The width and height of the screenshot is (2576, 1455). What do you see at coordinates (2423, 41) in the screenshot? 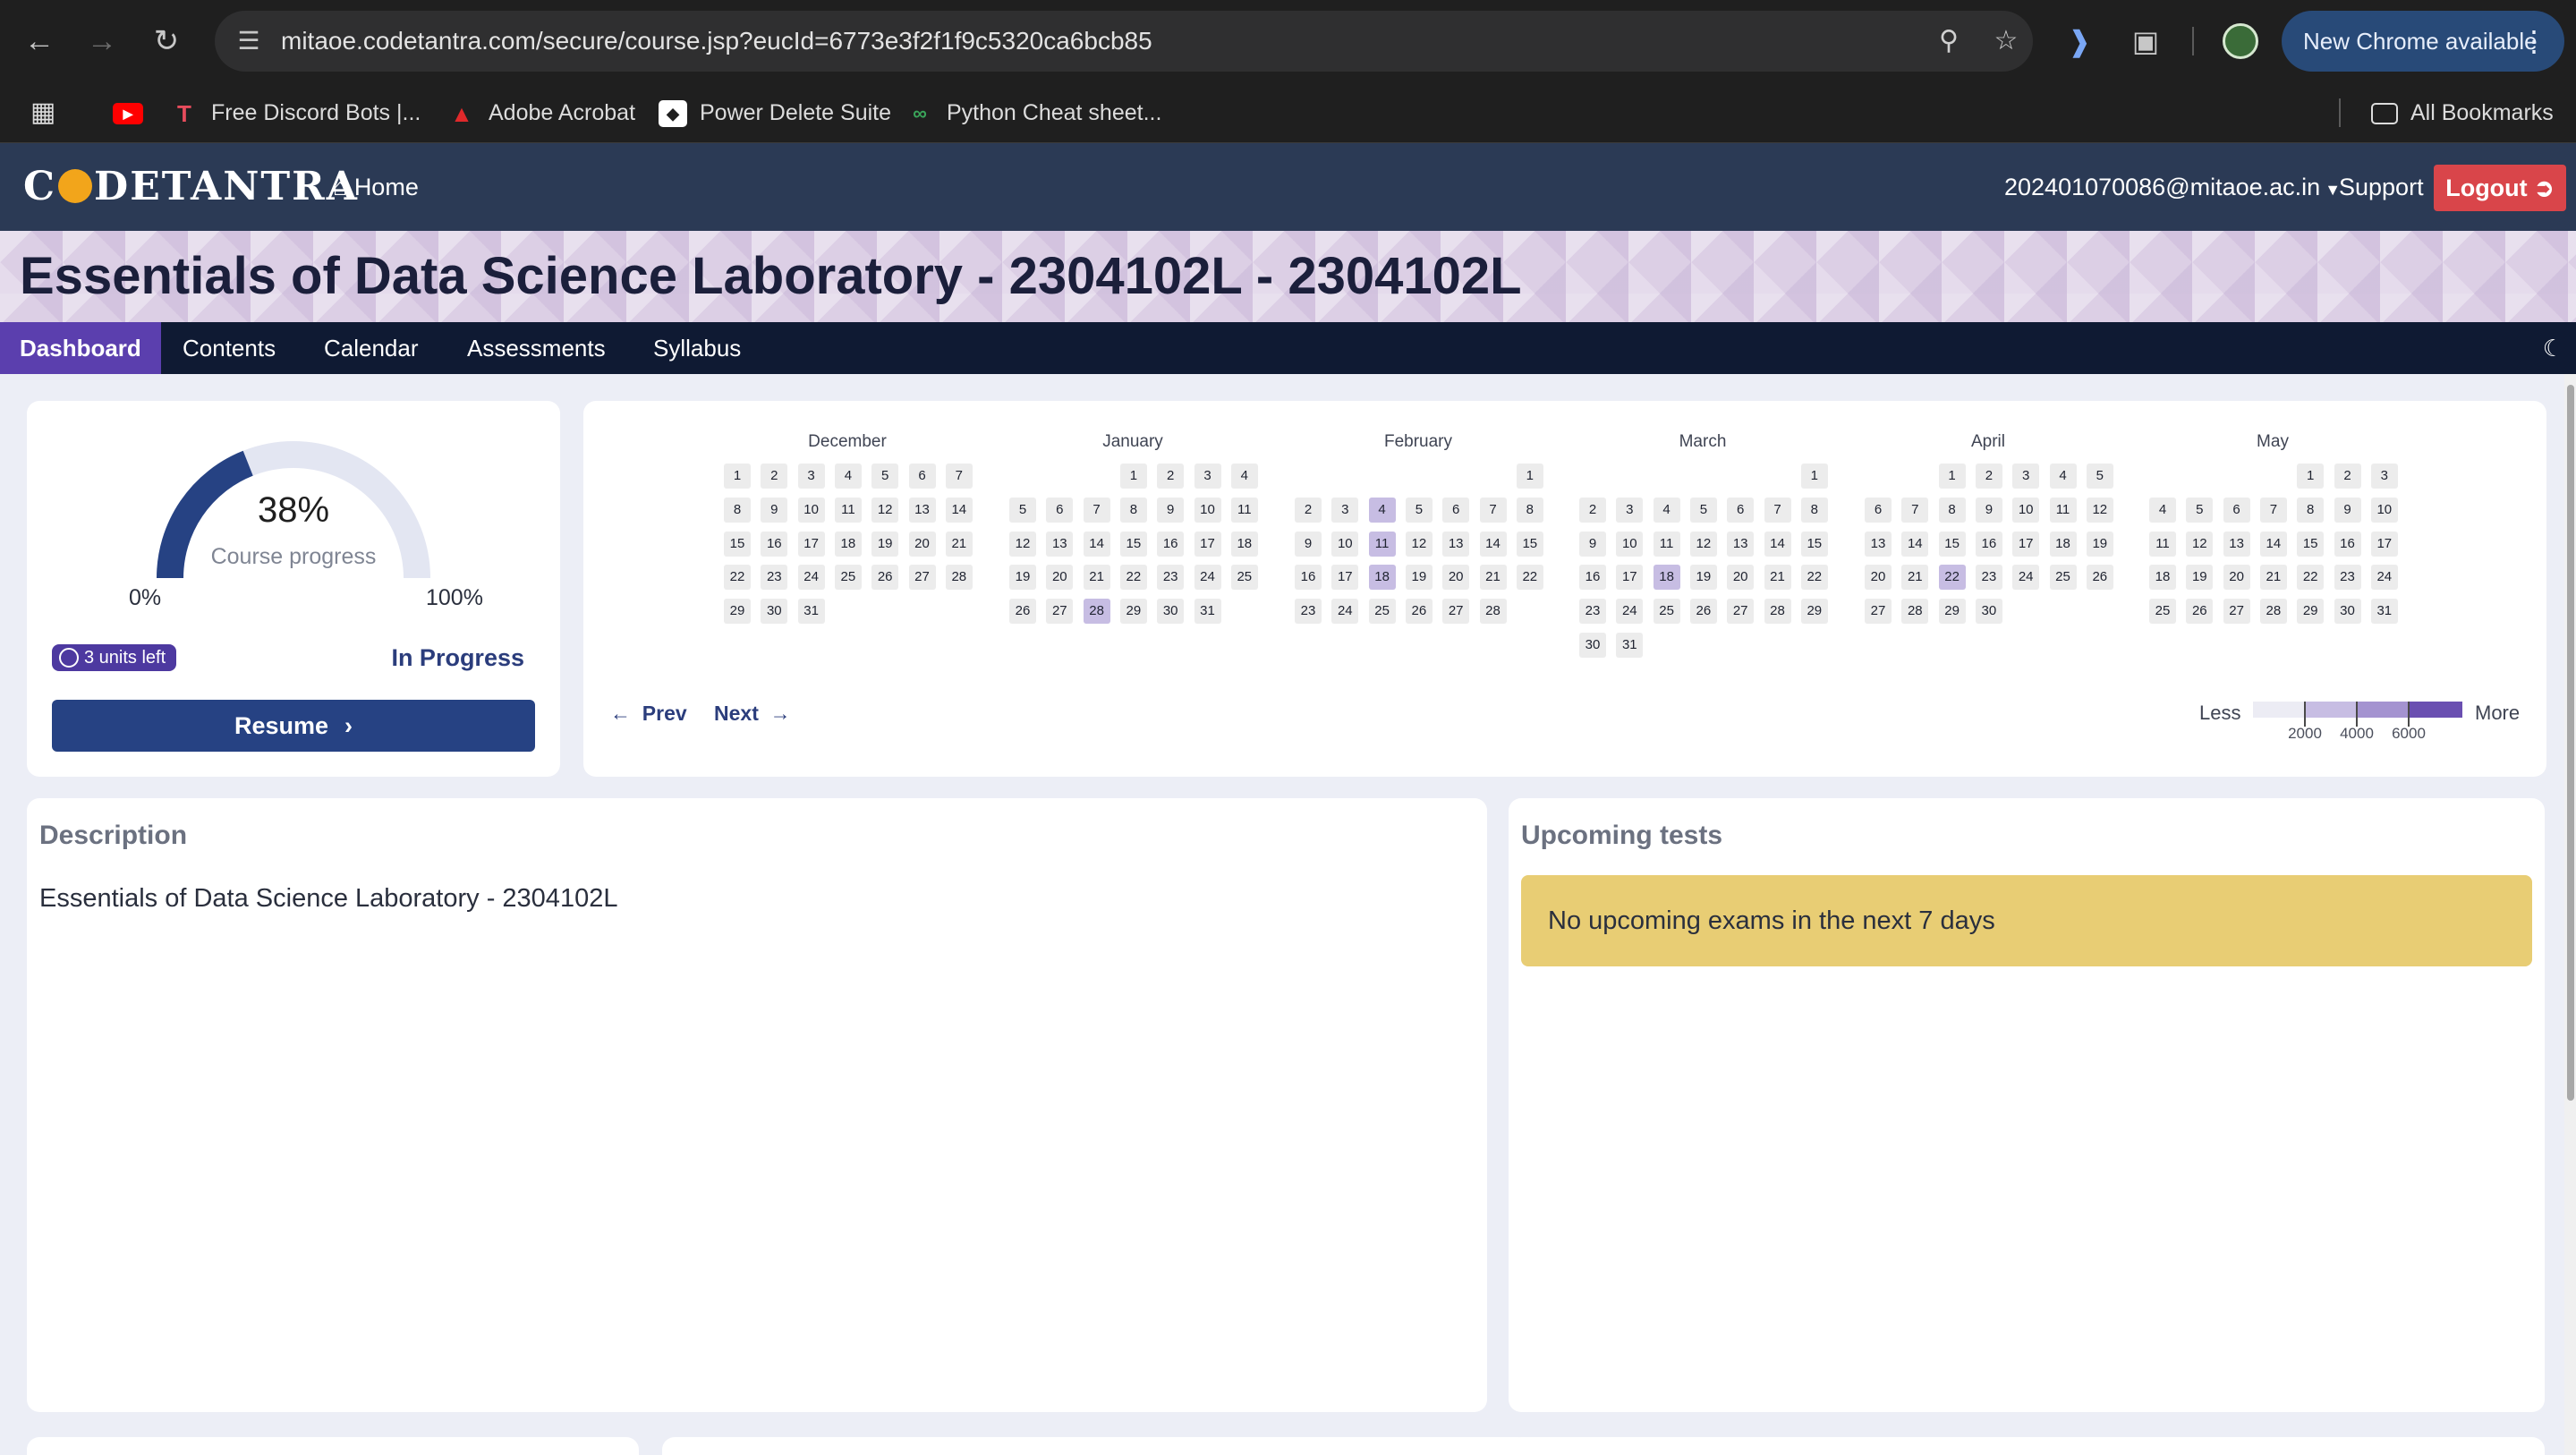
I see `chrome-update-button: New Chrome available ⋮` at bounding box center [2423, 41].